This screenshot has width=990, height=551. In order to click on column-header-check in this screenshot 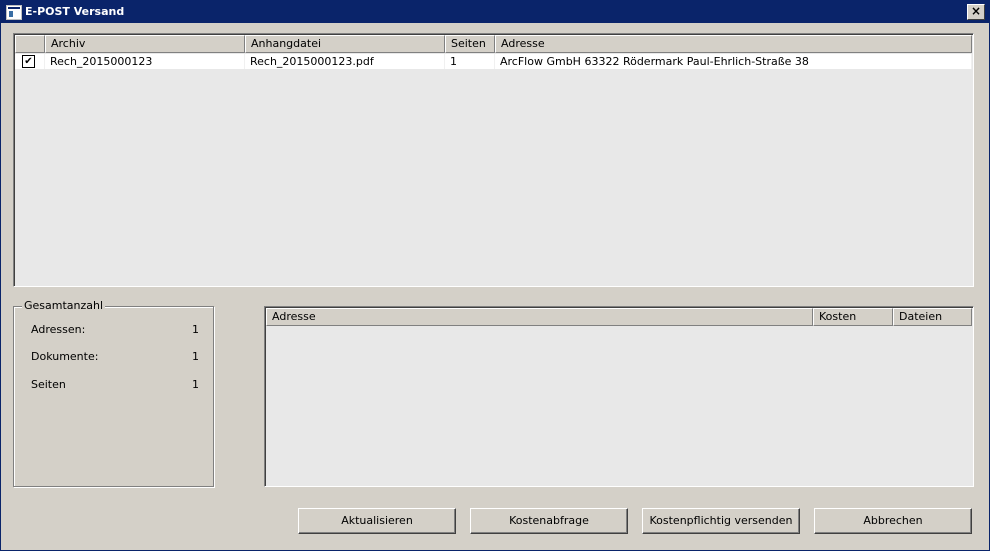, I will do `click(30, 44)`.